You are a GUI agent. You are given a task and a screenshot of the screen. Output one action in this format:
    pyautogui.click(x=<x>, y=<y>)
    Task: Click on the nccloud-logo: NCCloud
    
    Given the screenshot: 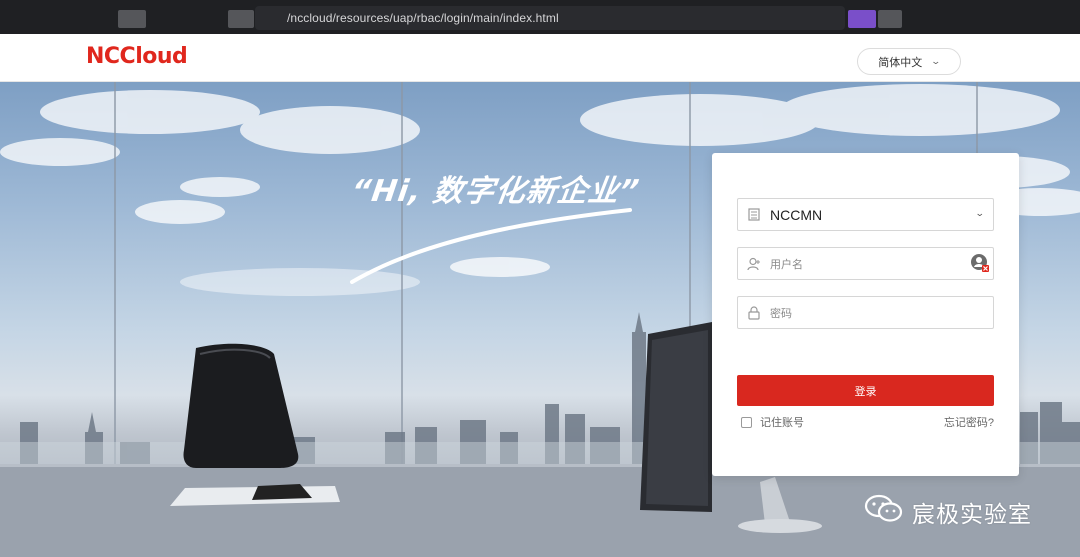 What is the action you would take?
    pyautogui.click(x=137, y=56)
    